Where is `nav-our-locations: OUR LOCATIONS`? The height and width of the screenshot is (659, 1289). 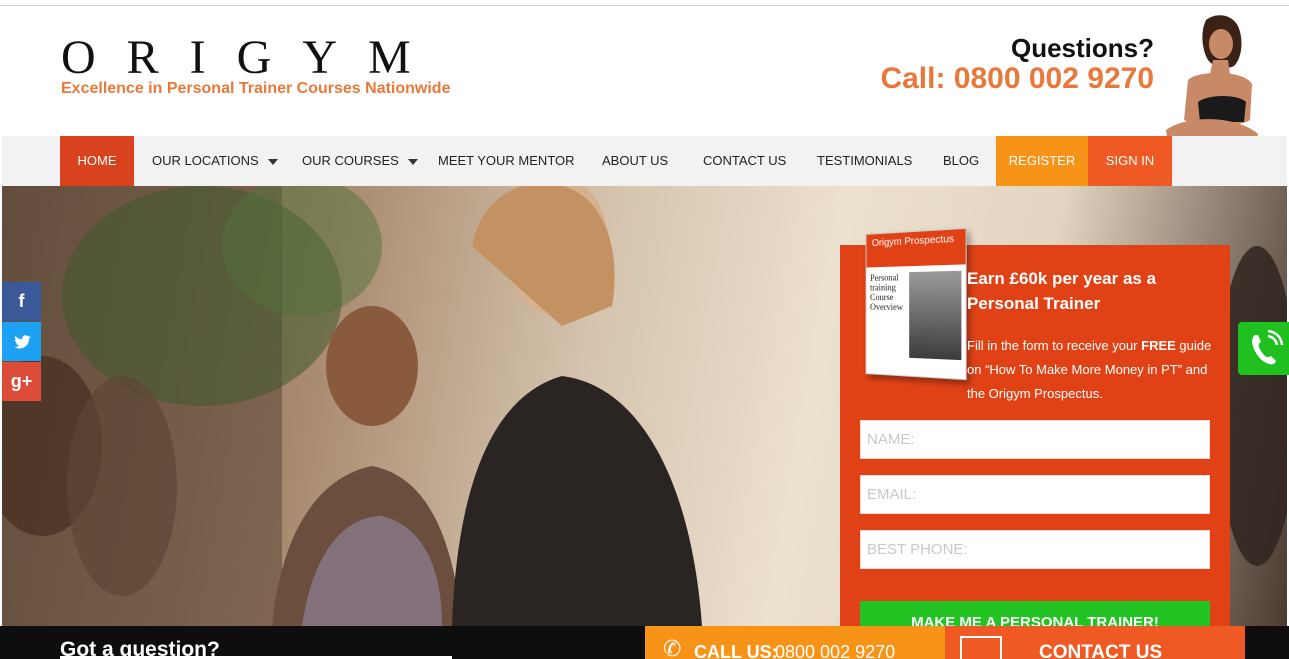 nav-our-locations: OUR LOCATIONS is located at coordinates (215, 161).